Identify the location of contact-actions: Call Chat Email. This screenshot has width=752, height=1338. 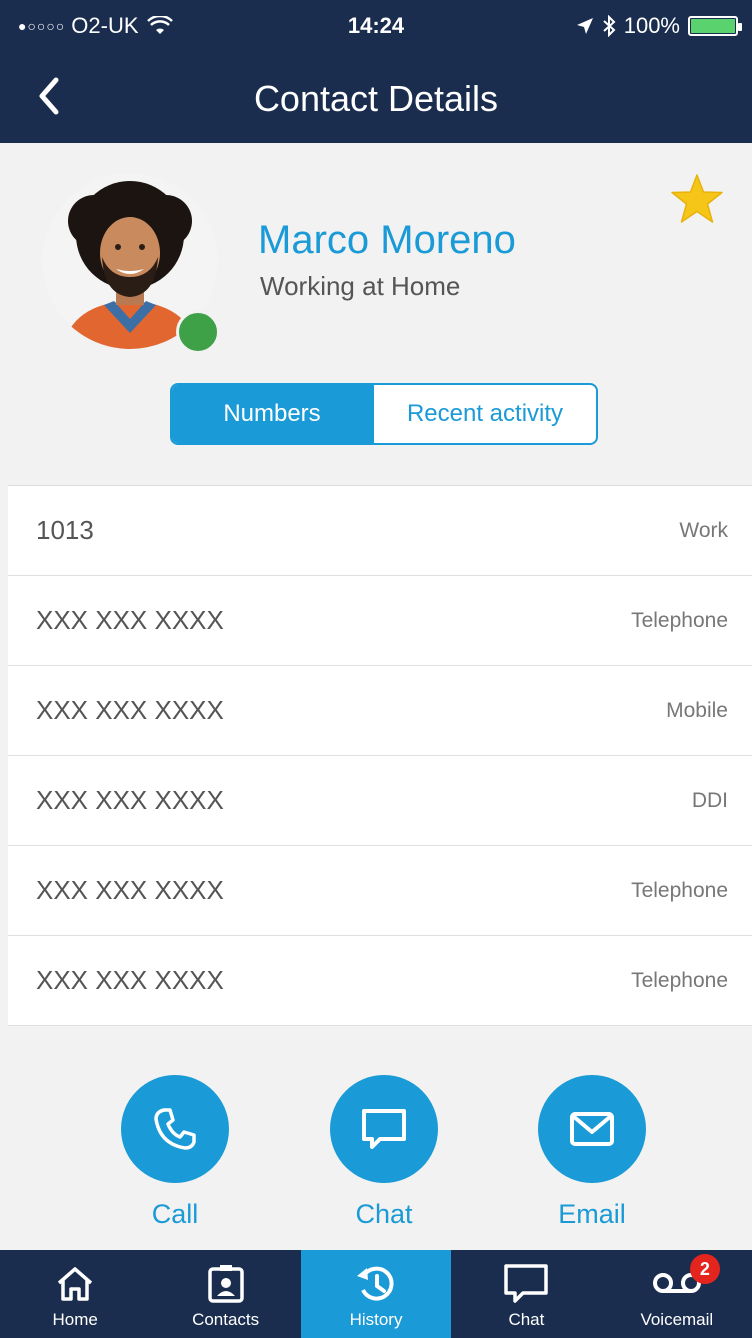
(376, 1155).